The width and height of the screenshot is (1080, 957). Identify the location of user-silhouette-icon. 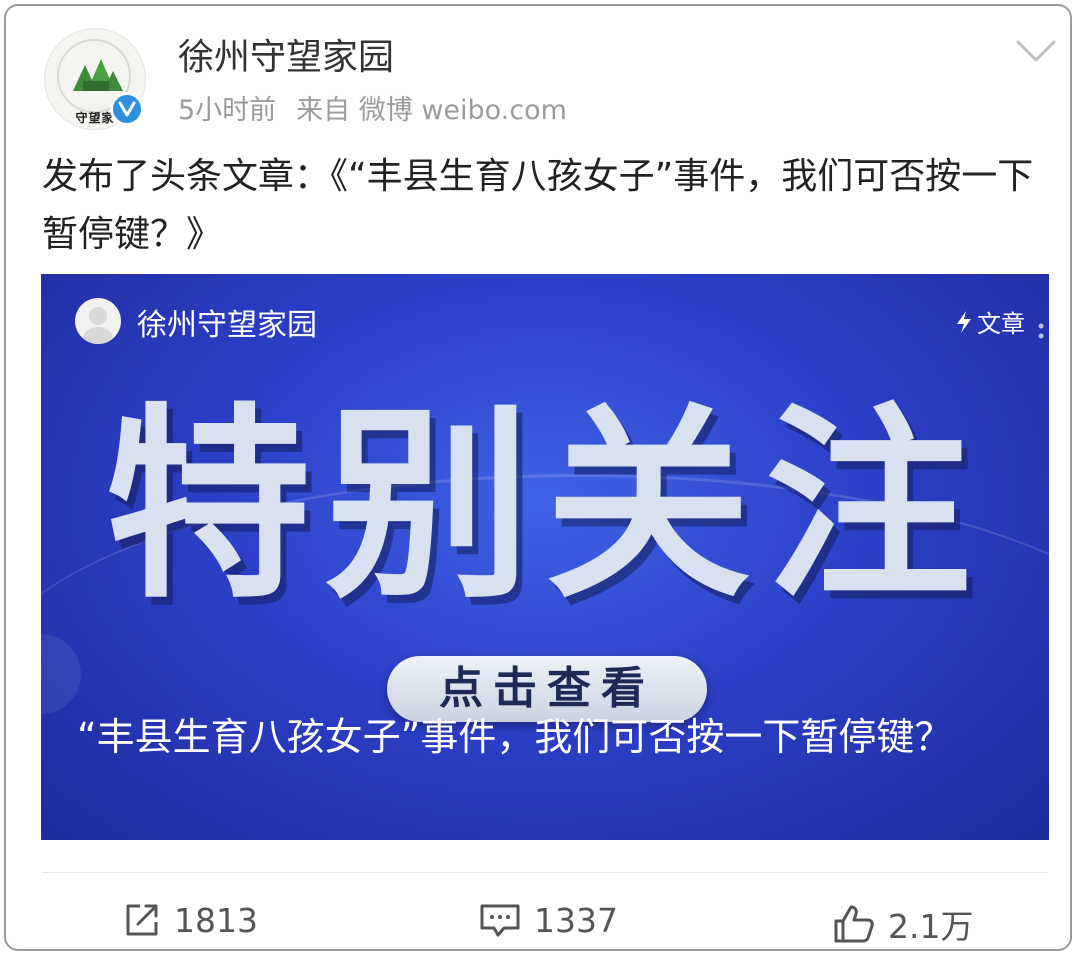
(98, 325).